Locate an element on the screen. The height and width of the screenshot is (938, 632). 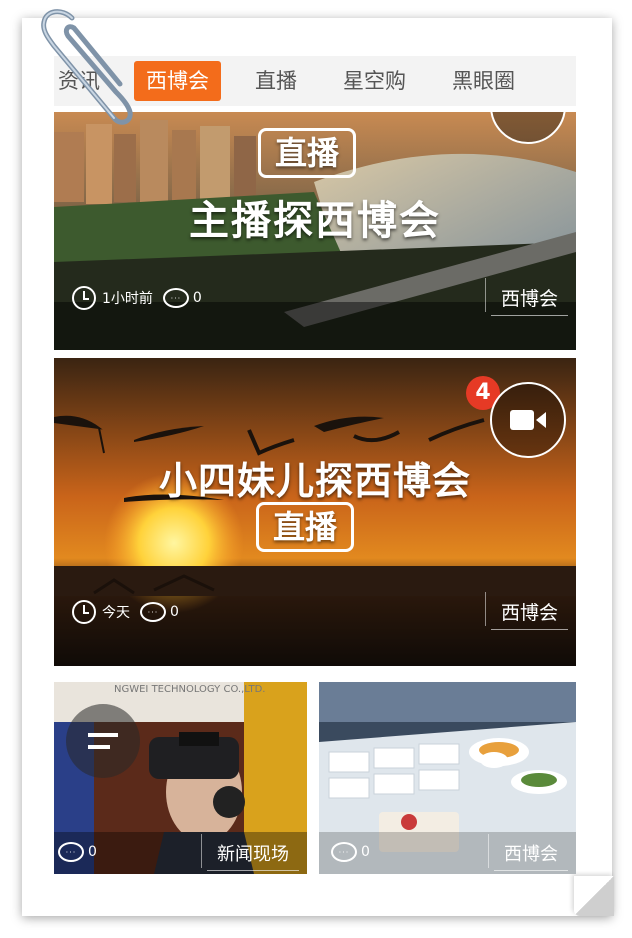
tab-dark-circles: 黑眼圈 is located at coordinates (483, 81).